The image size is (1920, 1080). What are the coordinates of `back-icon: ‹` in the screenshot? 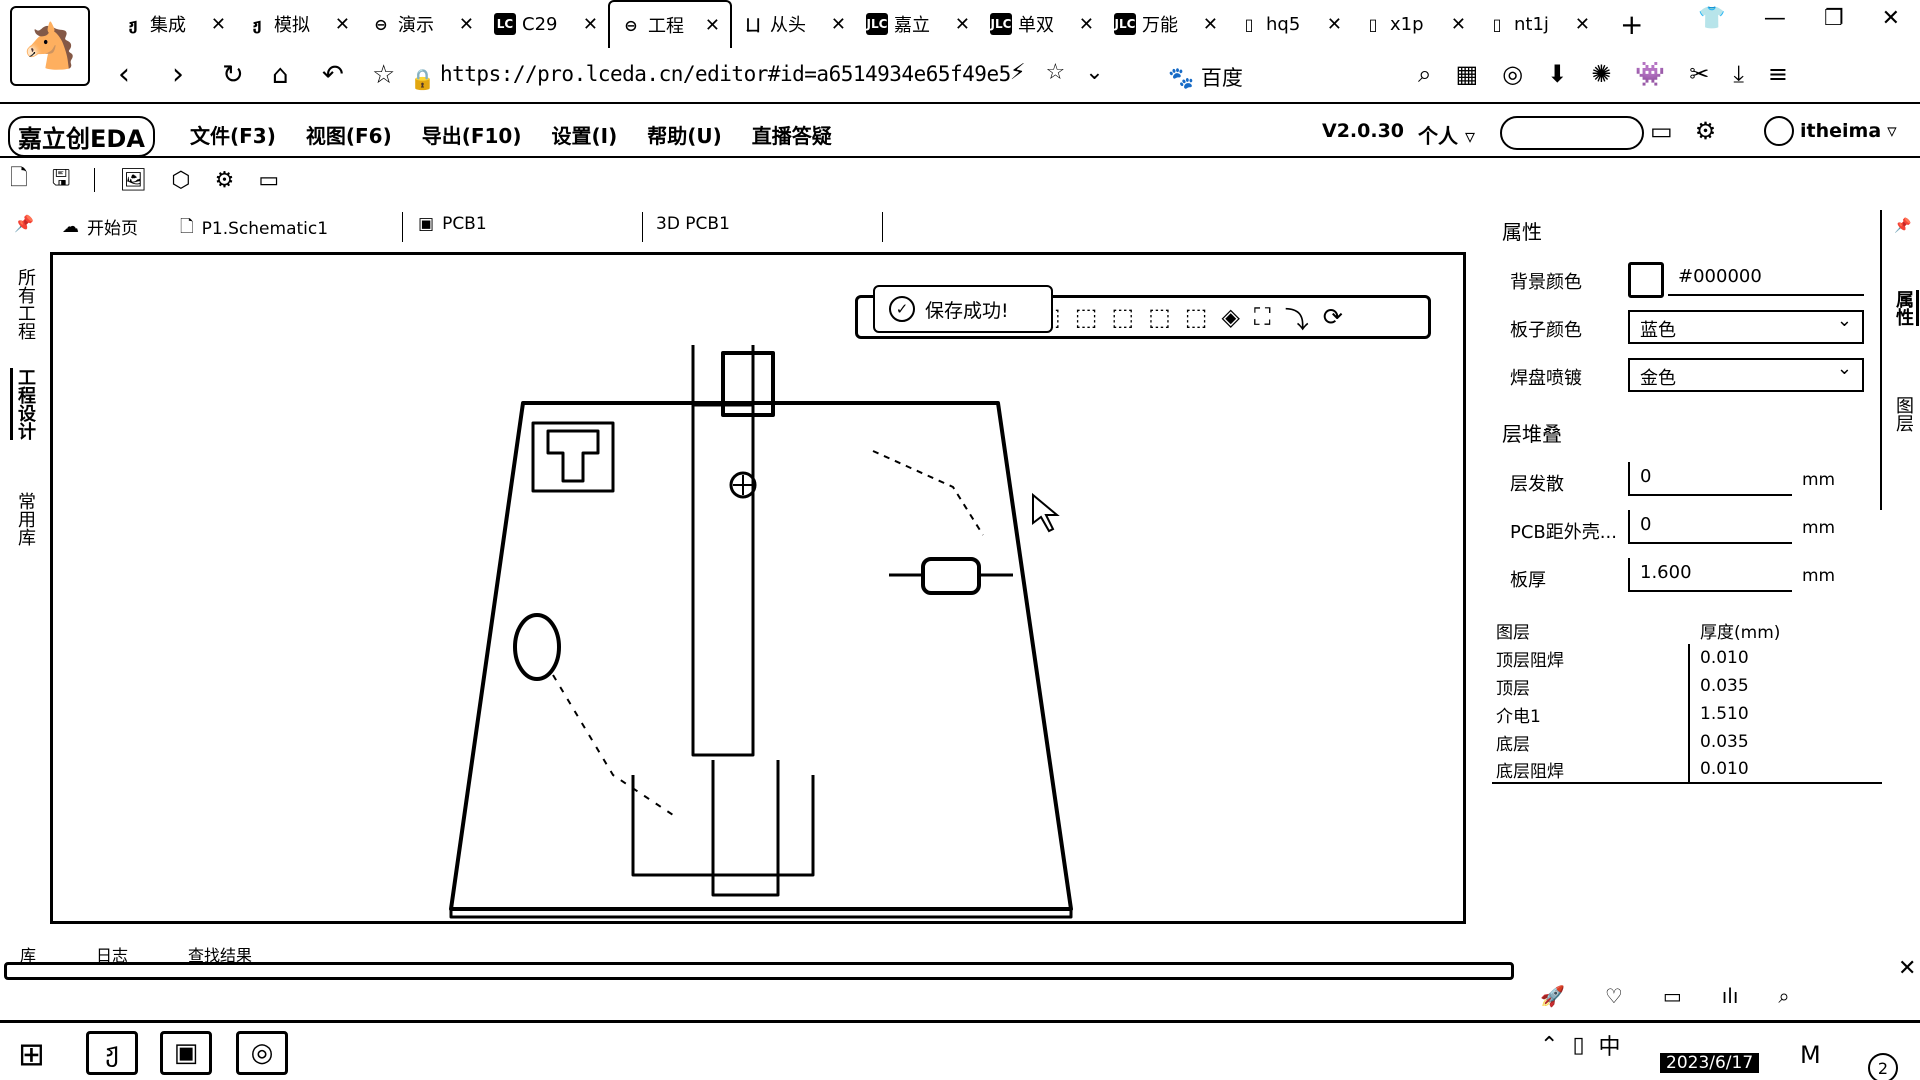 It's located at (124, 75).